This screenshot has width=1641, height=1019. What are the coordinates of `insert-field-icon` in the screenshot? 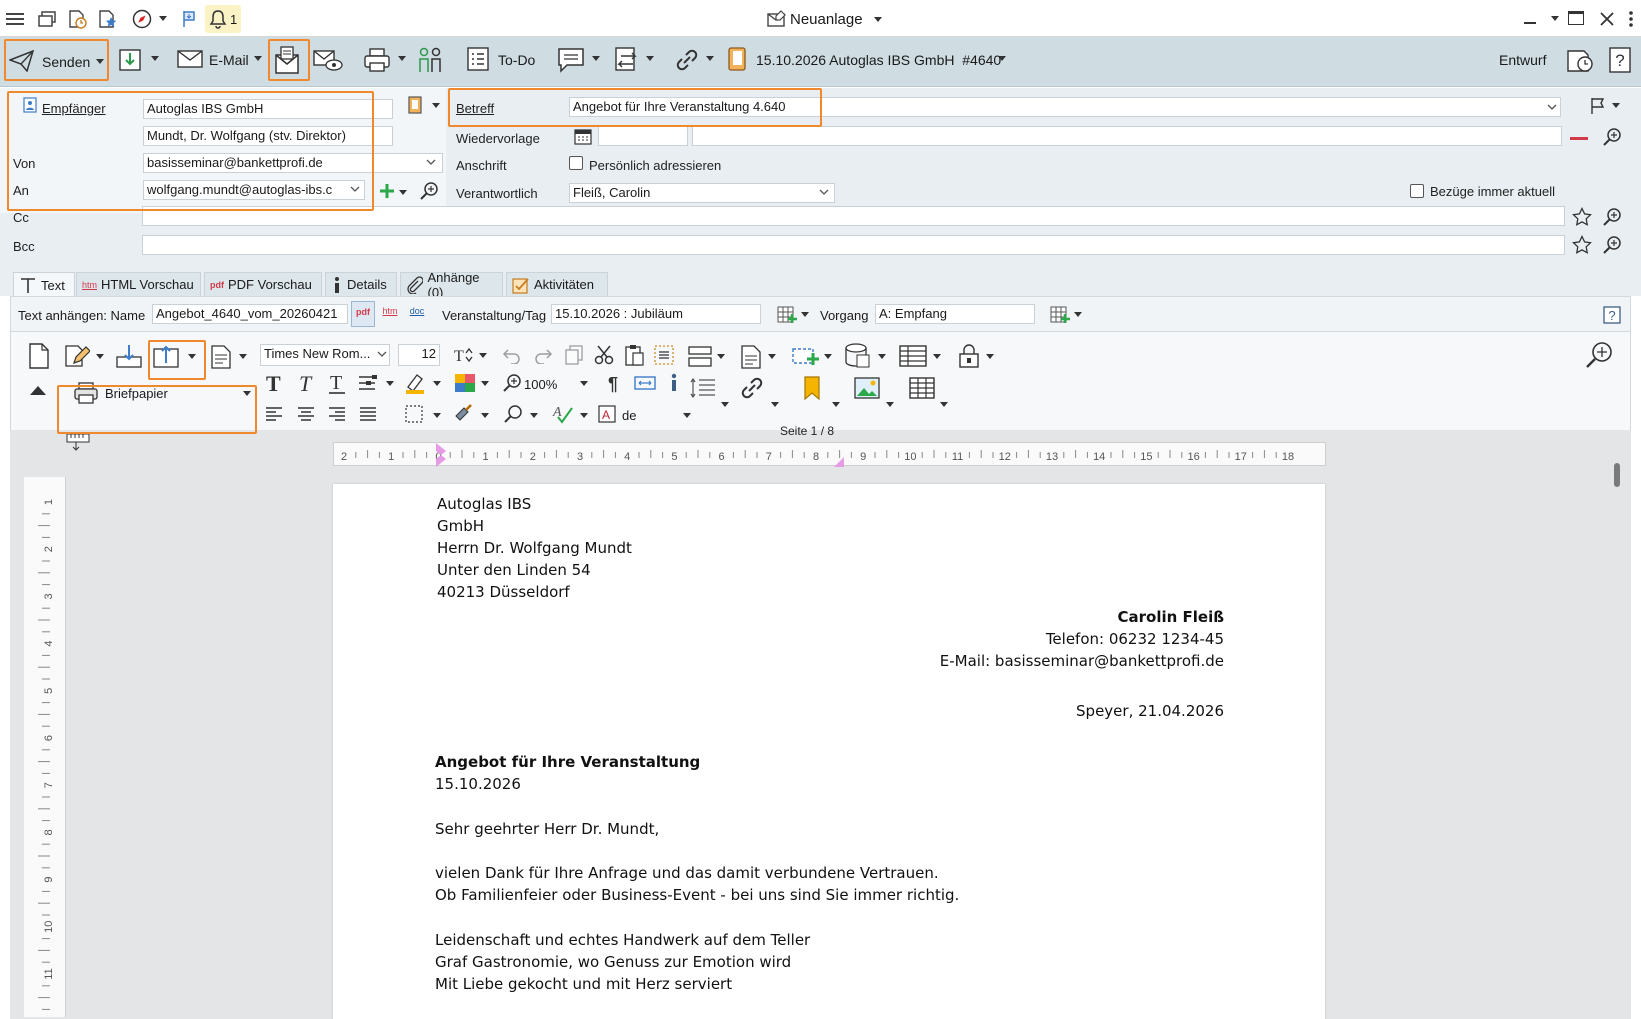 It's located at (806, 356).